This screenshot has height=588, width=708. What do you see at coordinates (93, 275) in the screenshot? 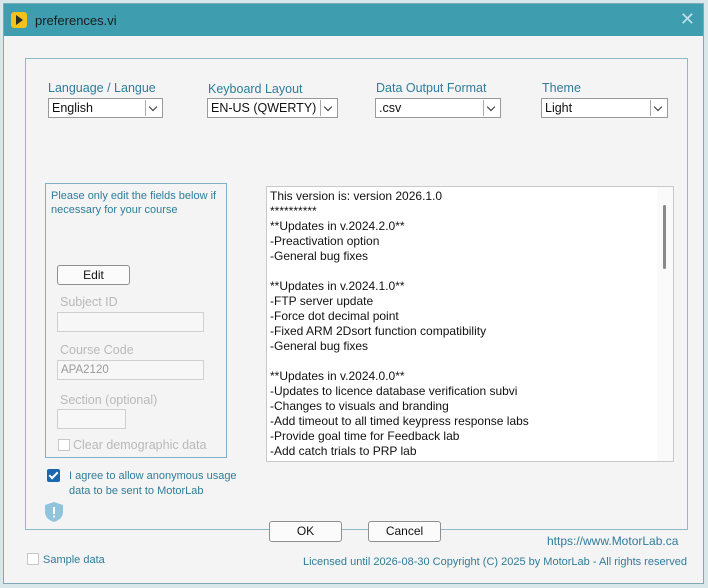
I see `edit-button: Edit` at bounding box center [93, 275].